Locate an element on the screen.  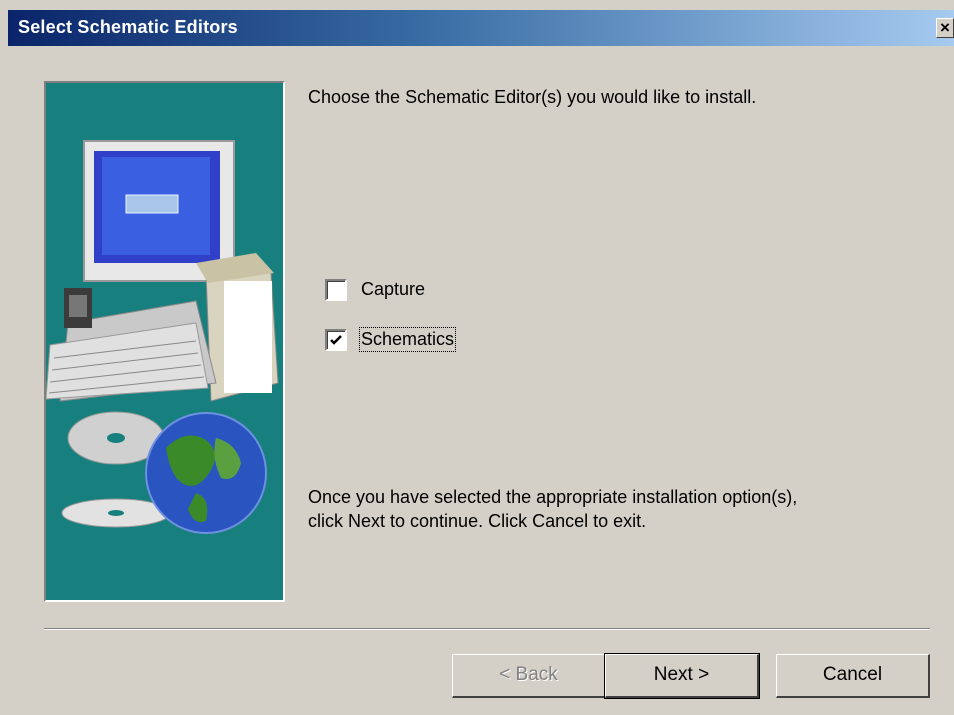
back-button: < Back is located at coordinates (529, 676).